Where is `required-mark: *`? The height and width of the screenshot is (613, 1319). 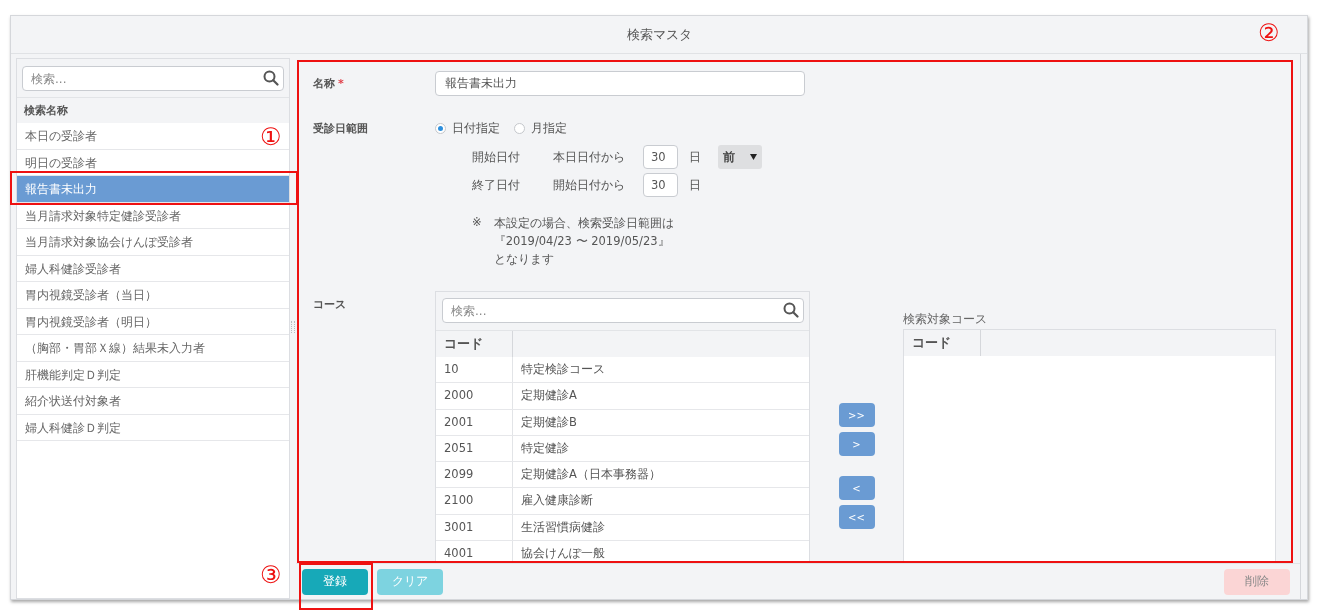
required-mark: * is located at coordinates (341, 83).